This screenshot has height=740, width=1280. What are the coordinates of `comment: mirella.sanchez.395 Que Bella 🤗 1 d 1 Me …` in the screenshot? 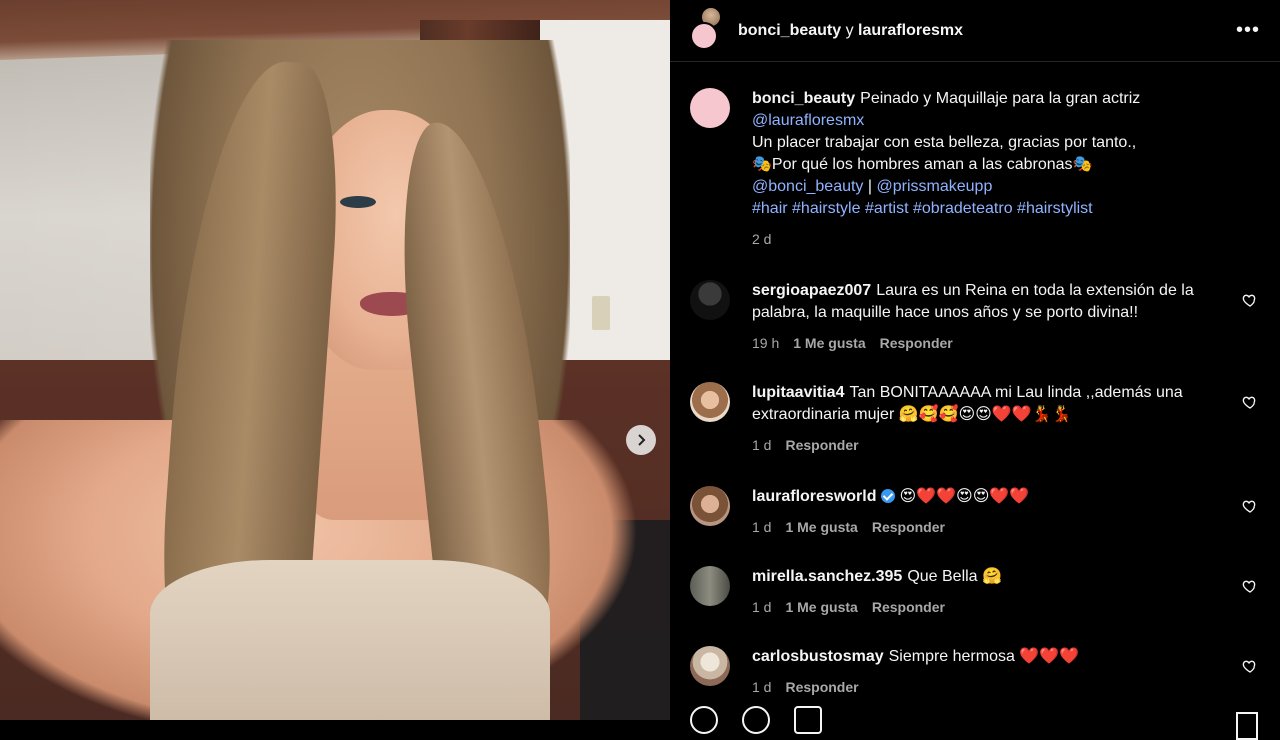 It's located at (975, 592).